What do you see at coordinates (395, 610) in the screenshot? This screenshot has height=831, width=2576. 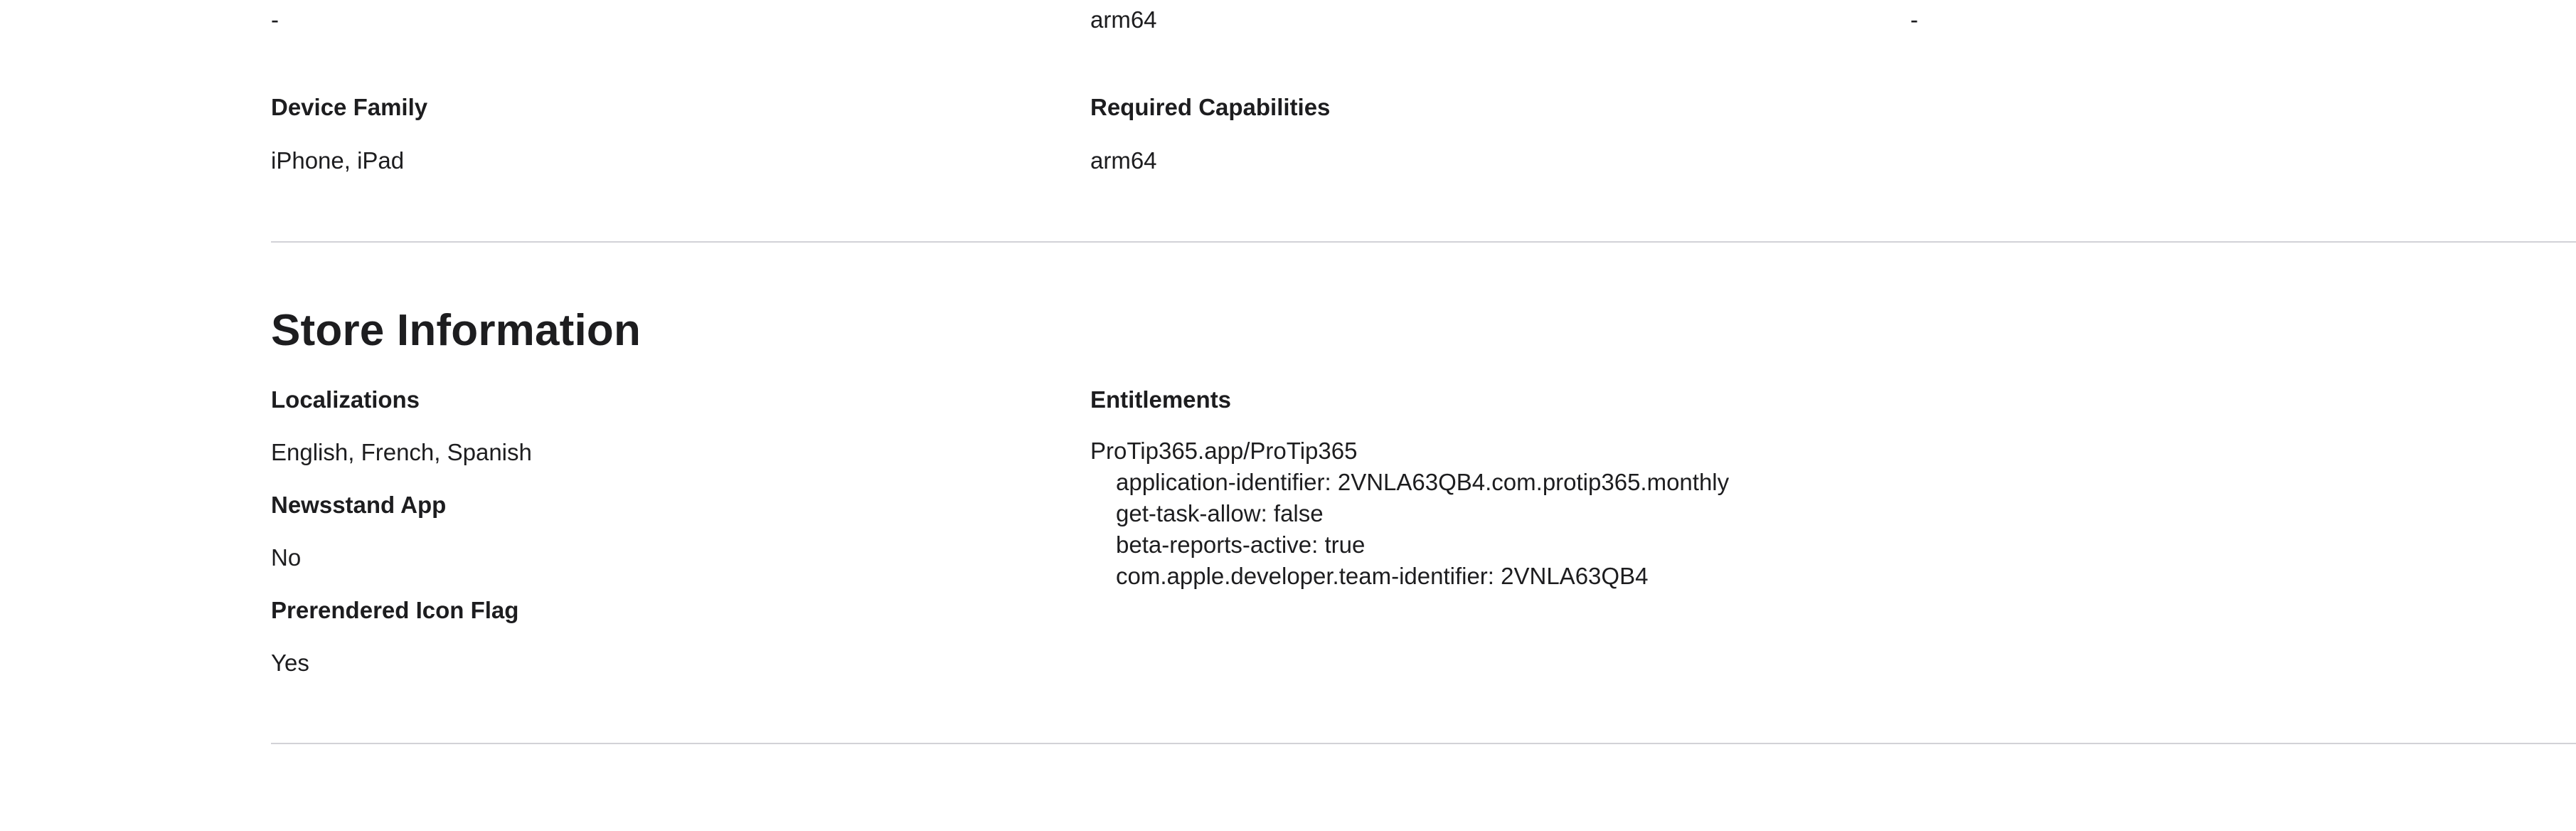 I see `prerendered-icon-flag-label: Prerendered Icon Flag` at bounding box center [395, 610].